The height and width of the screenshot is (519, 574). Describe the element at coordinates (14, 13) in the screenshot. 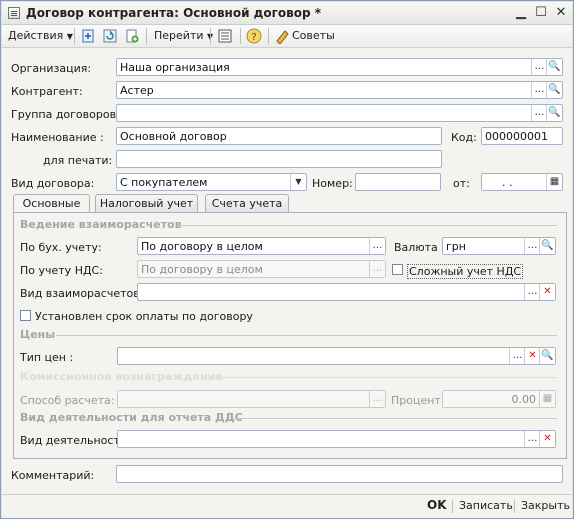

I see `form-icon` at that location.